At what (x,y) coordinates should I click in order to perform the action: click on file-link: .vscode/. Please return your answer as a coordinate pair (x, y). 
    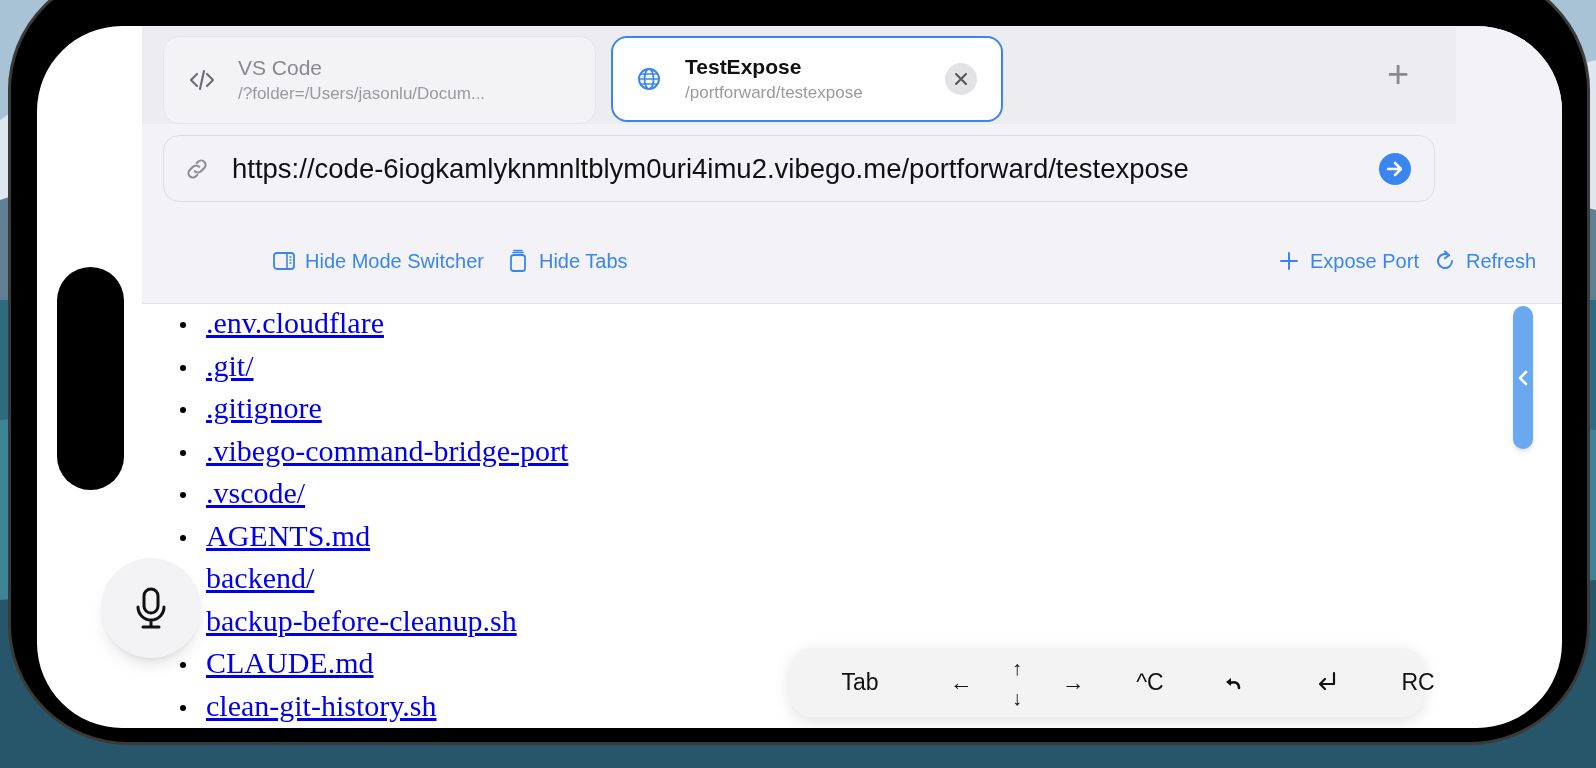
    Looking at the image, I should click on (256, 493).